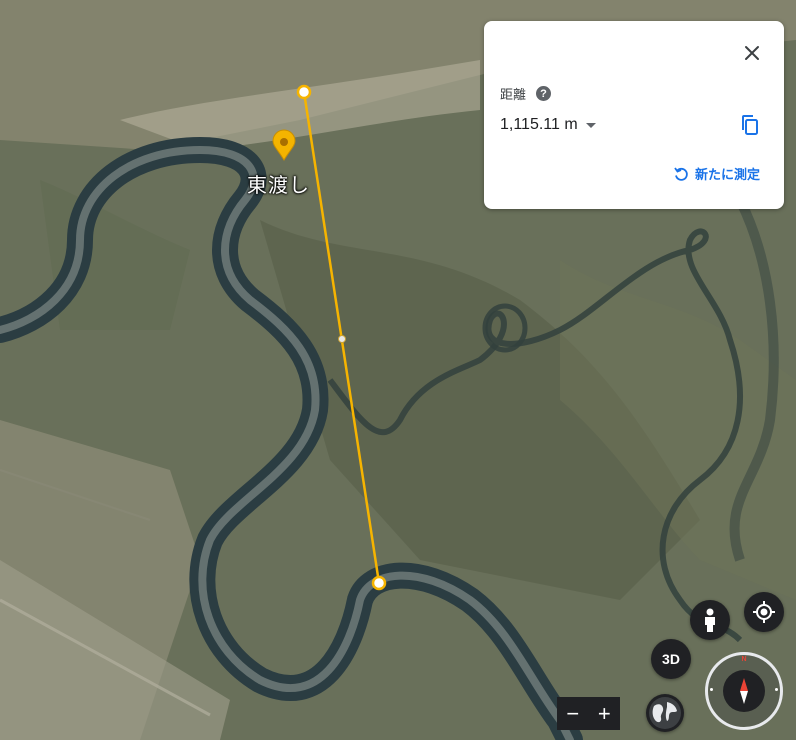 This screenshot has height=740, width=796. I want to click on distance-unit-dropdown: 1,115.11 m, so click(548, 125).